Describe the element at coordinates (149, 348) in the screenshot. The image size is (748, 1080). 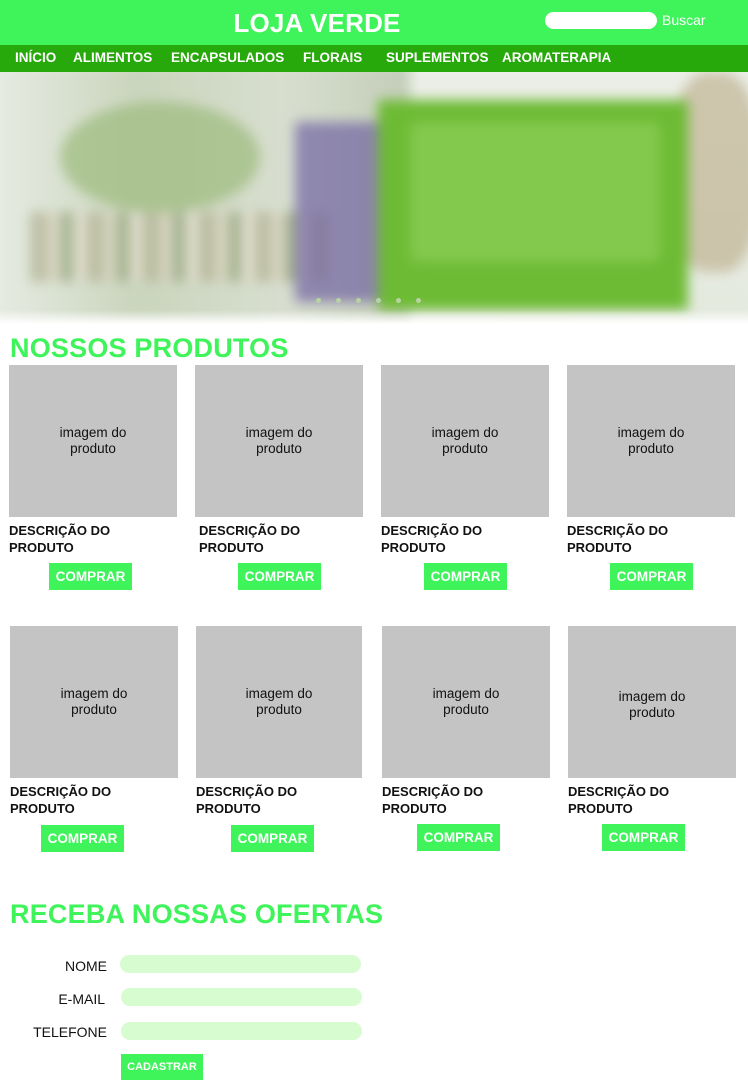
I see `products-title: NOSSOS PRODUTOS` at that location.